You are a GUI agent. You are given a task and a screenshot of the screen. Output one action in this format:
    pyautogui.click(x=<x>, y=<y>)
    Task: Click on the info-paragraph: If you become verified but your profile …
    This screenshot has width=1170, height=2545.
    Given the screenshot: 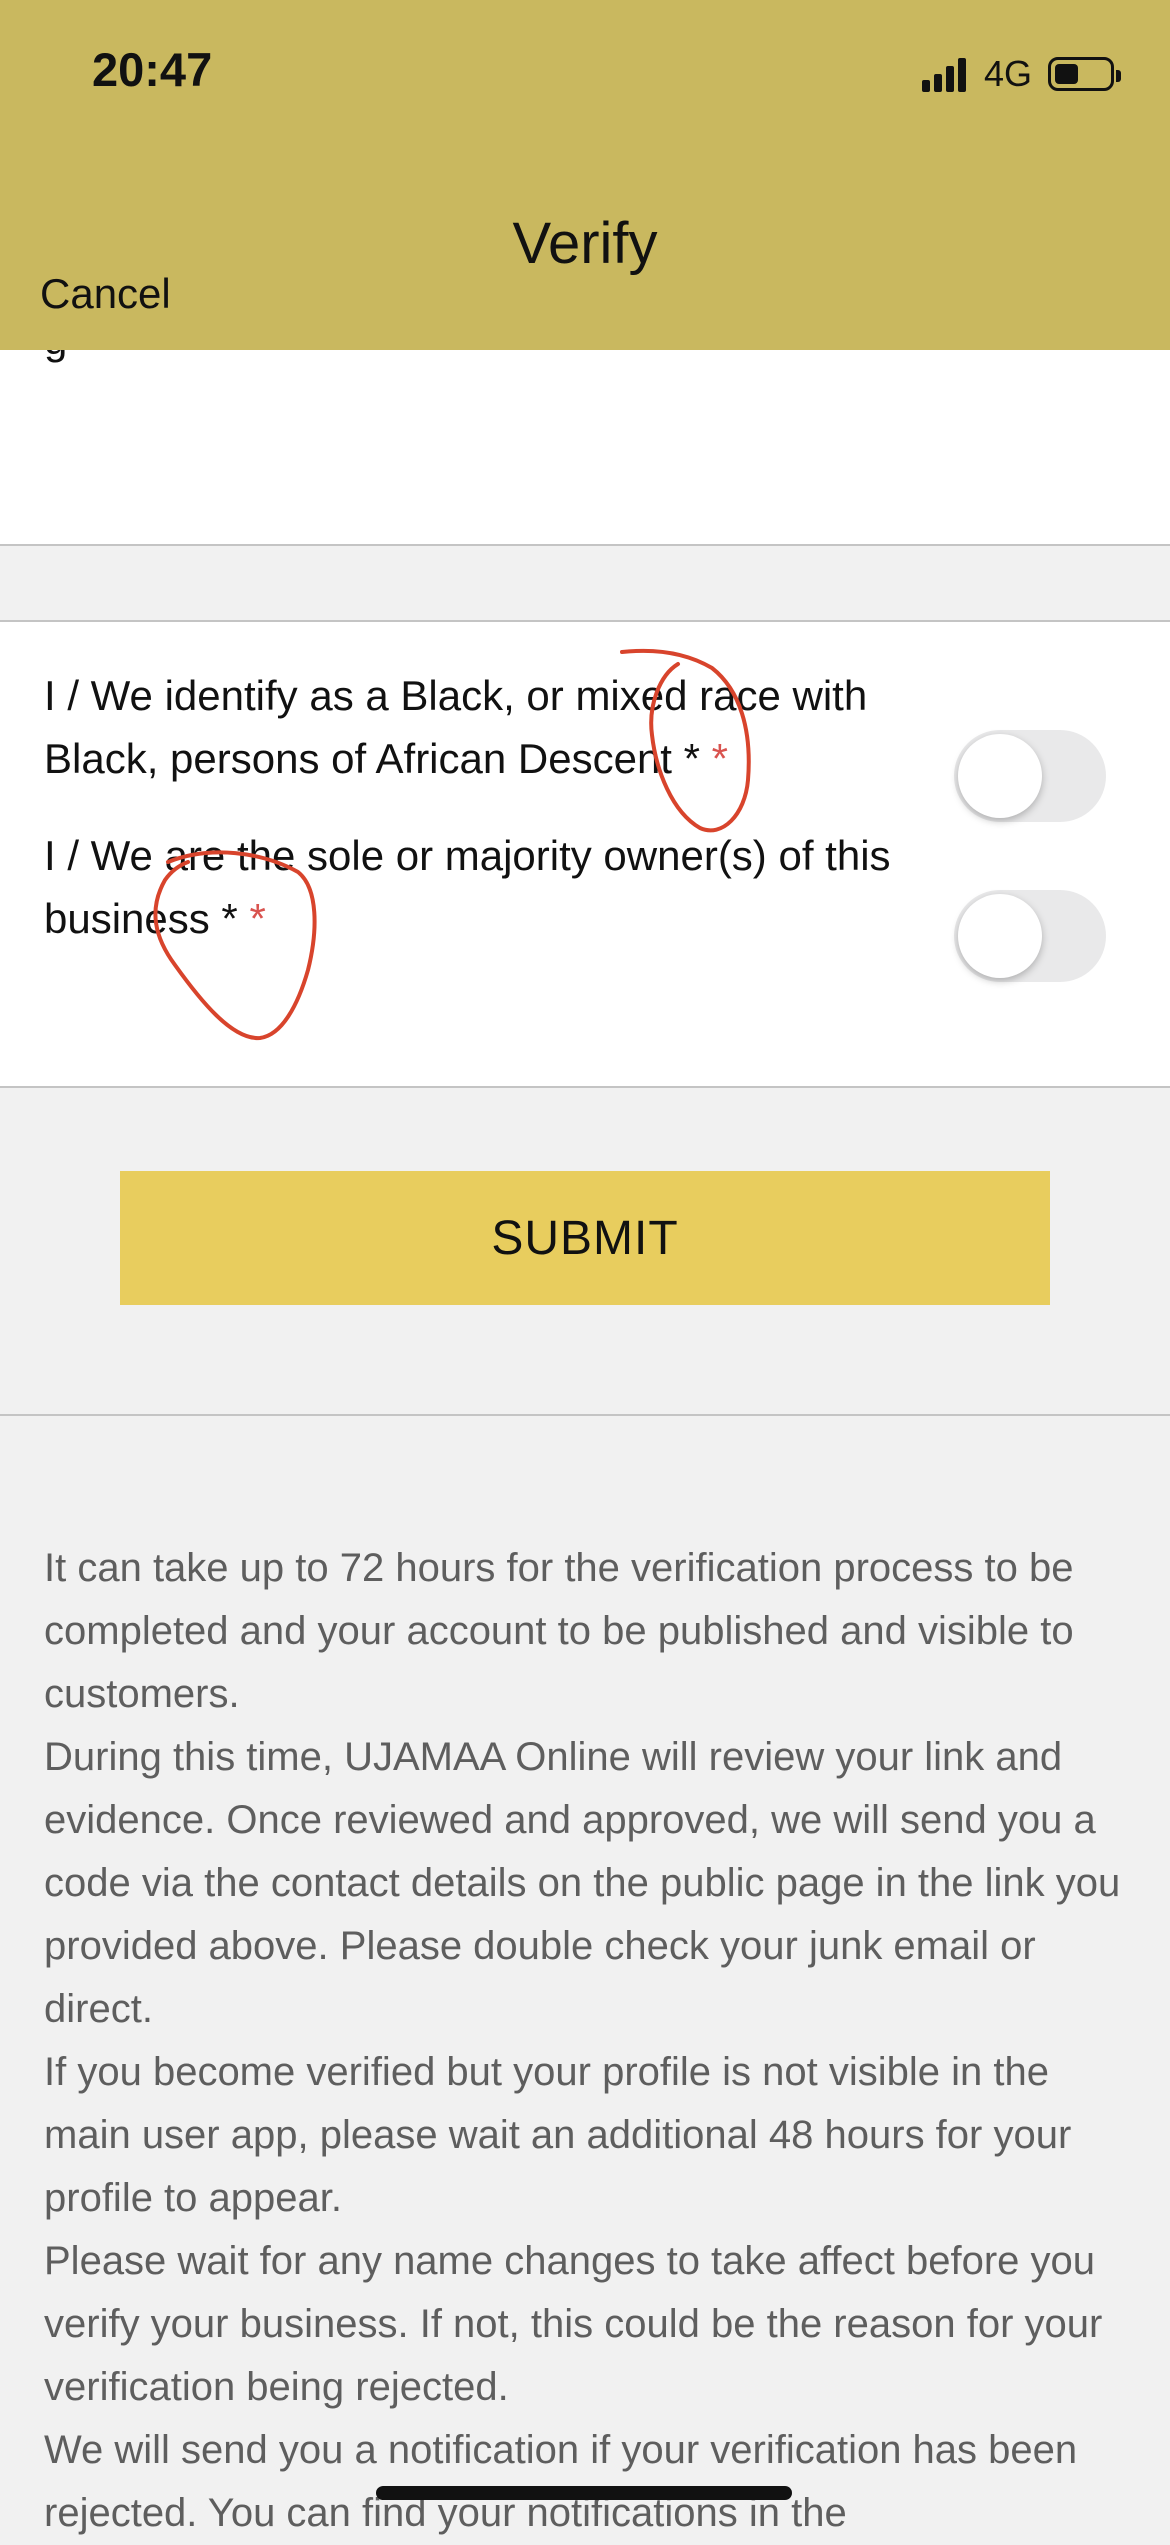 What is the action you would take?
    pyautogui.click(x=558, y=2135)
    